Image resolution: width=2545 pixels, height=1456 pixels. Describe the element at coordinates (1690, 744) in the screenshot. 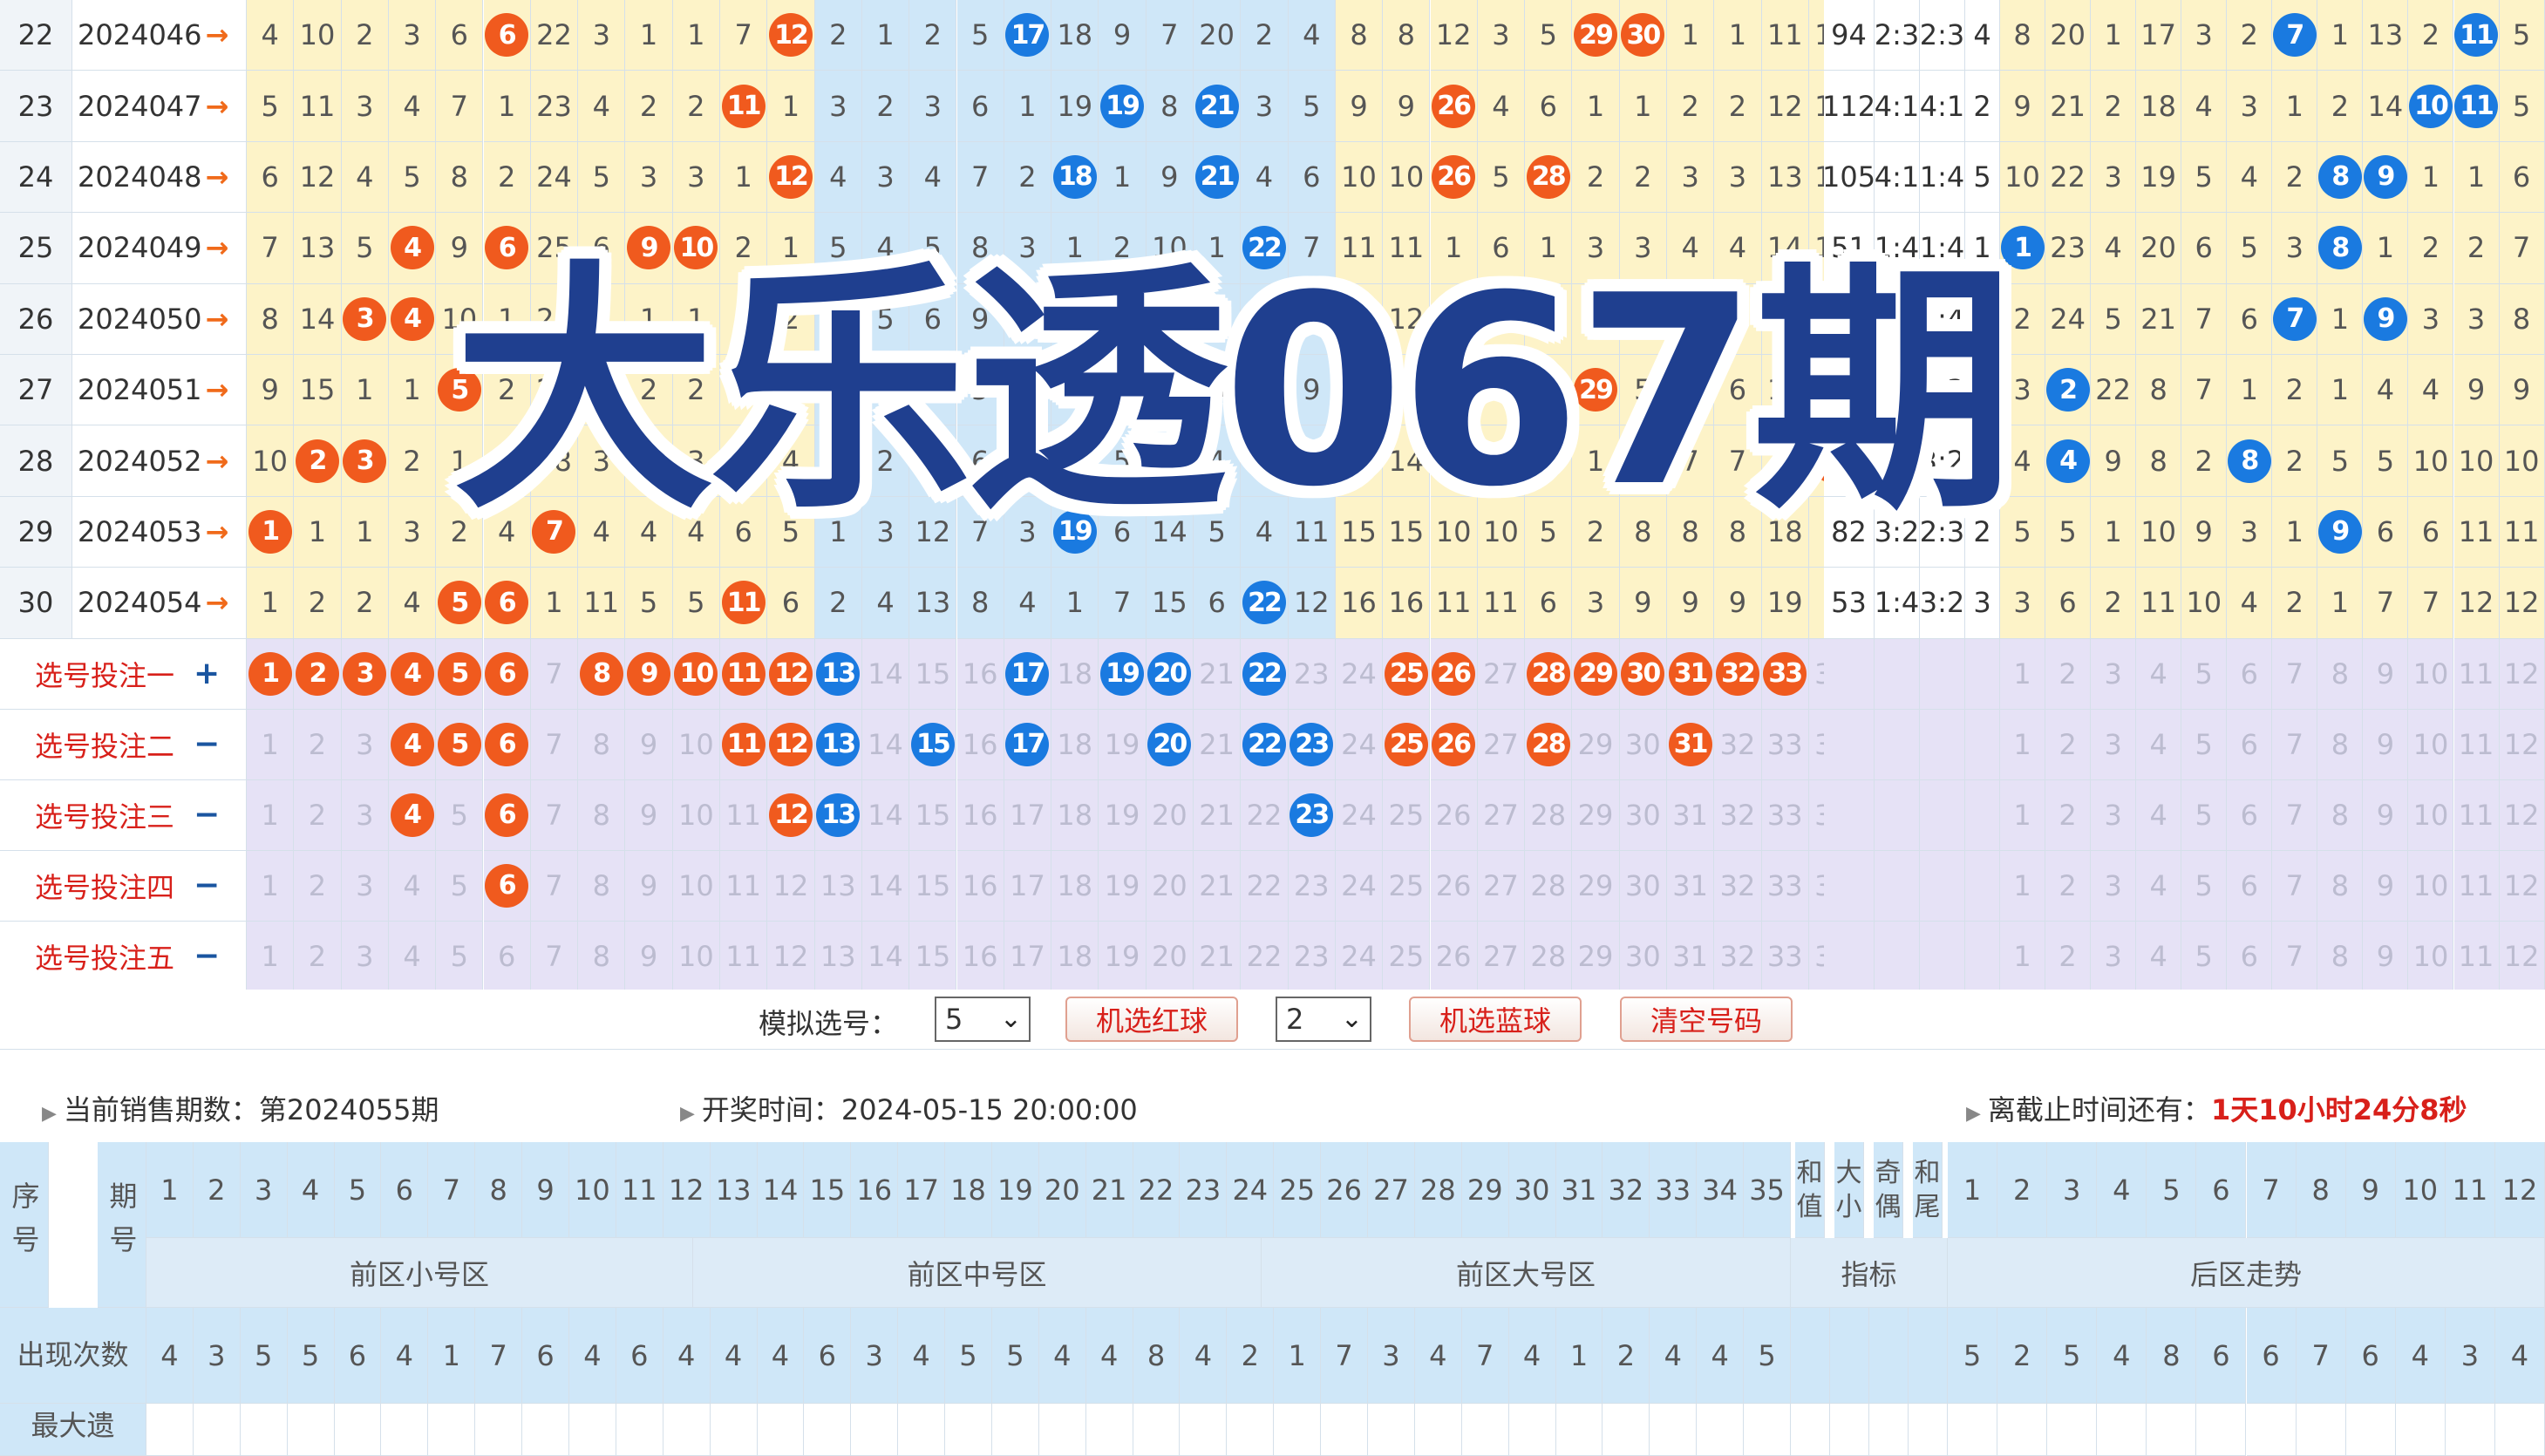

I see `red-ball: 31` at that location.